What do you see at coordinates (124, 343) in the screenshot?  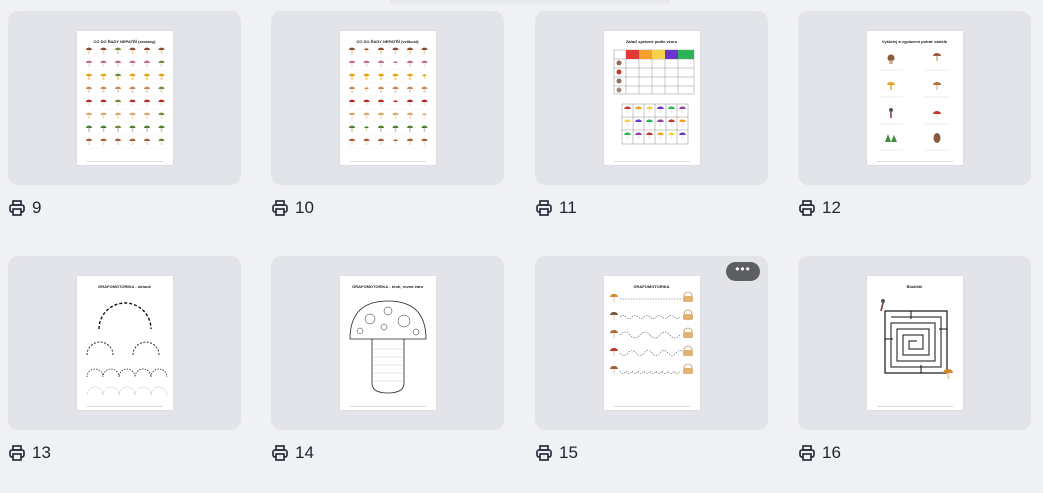 I see `worksheet-thumbnail: GRAFOMOTORIKA - oblouk` at bounding box center [124, 343].